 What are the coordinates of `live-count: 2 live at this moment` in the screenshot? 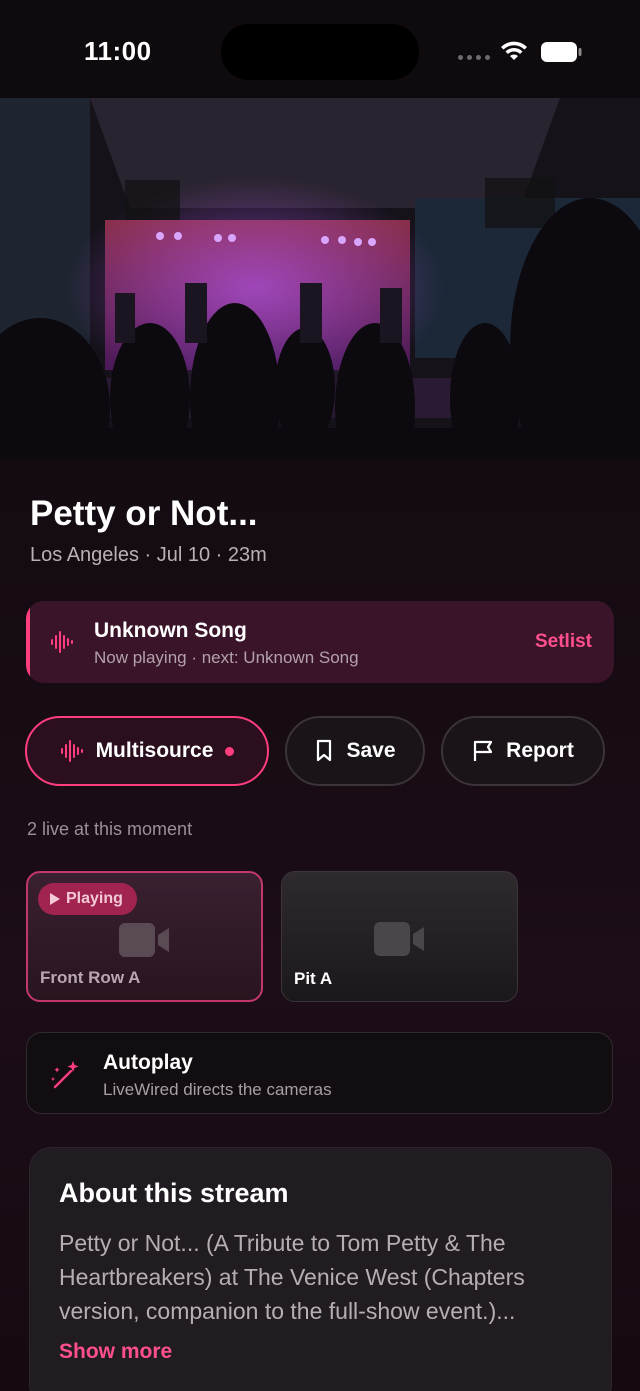 It's located at (110, 829).